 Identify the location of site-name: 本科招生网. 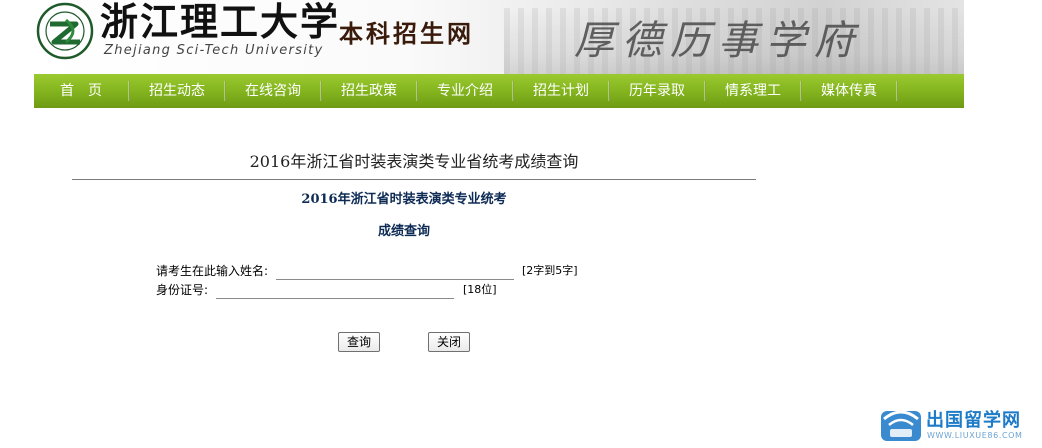
(406, 33).